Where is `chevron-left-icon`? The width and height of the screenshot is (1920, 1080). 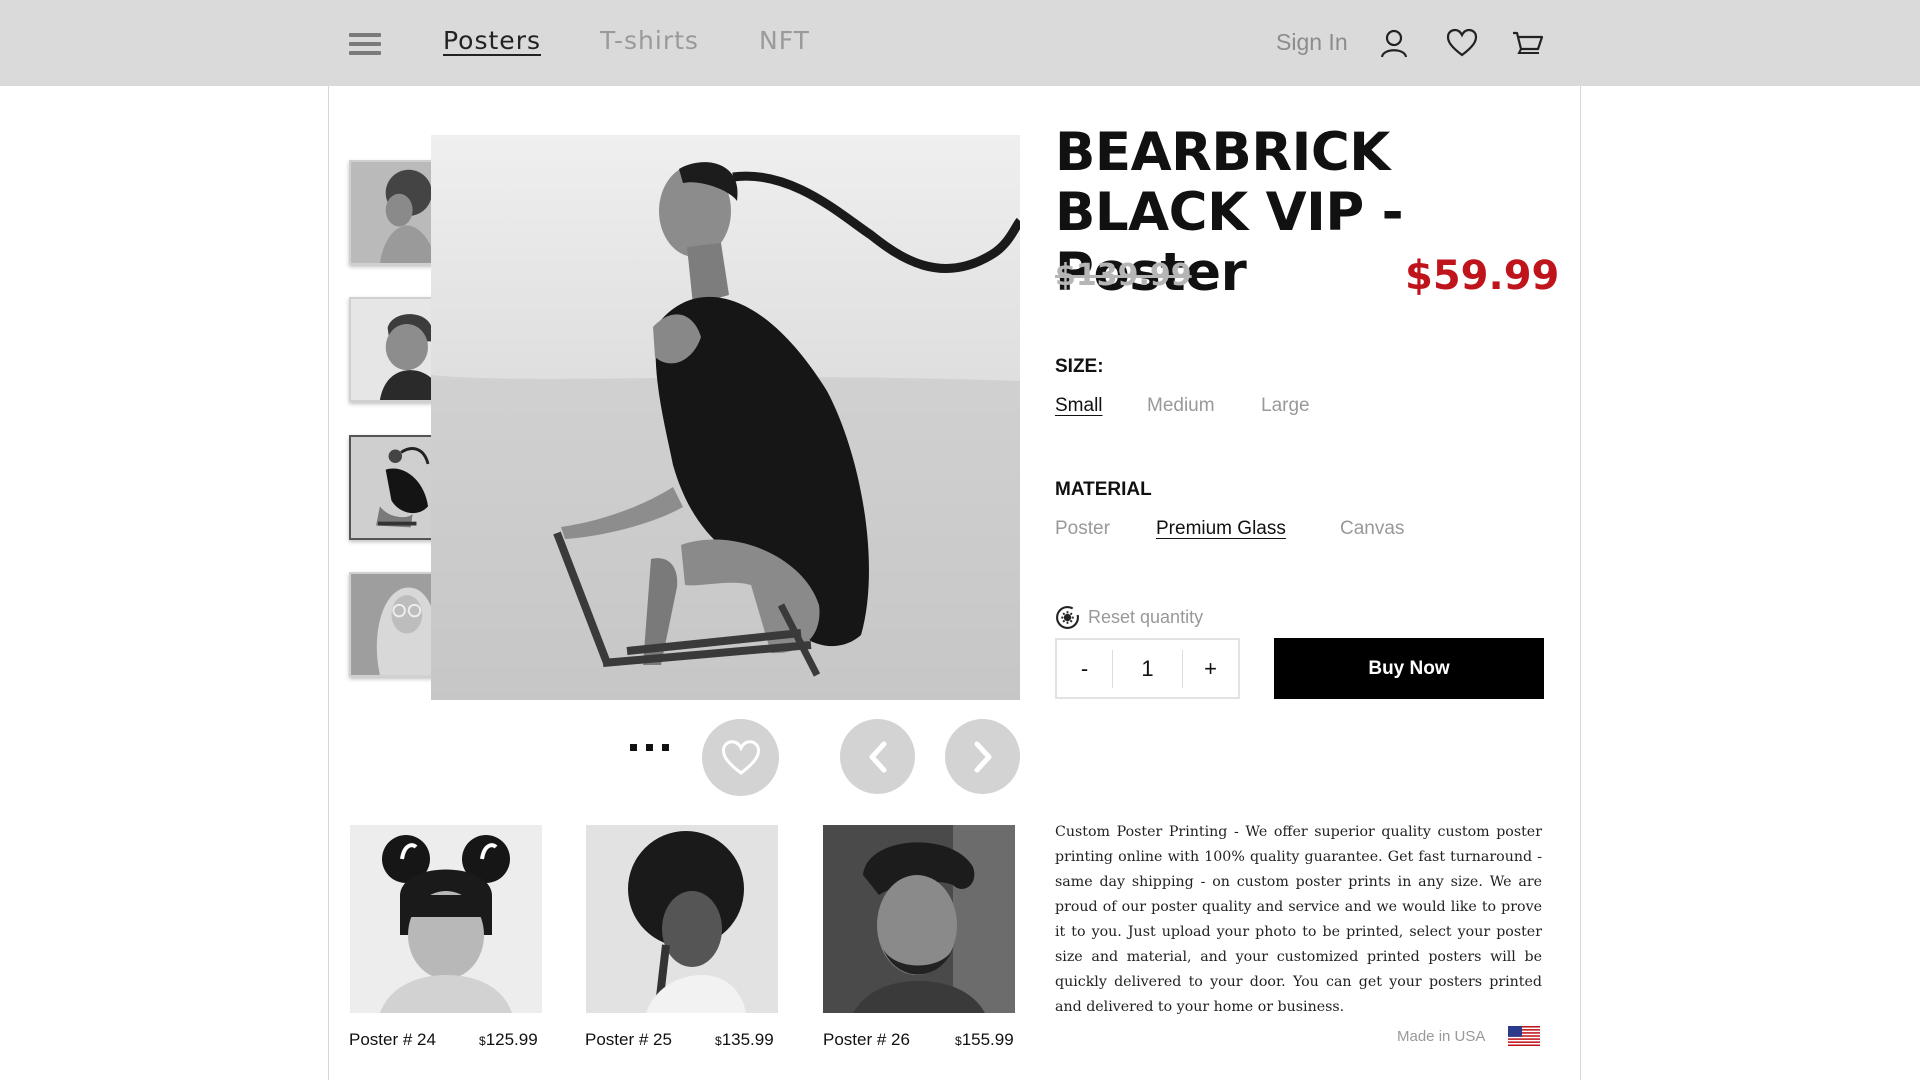
chevron-left-icon is located at coordinates (877, 756).